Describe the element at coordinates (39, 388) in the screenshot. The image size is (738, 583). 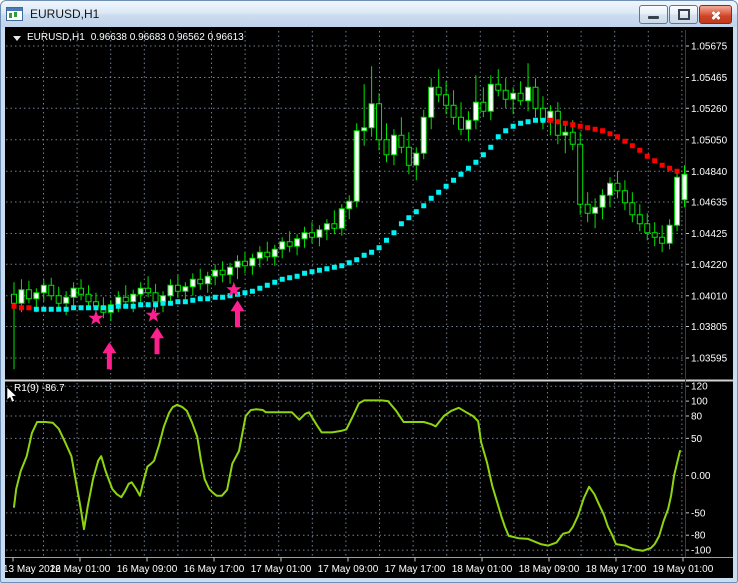
I see `indicator-label: R1(9) -86.7` at that location.